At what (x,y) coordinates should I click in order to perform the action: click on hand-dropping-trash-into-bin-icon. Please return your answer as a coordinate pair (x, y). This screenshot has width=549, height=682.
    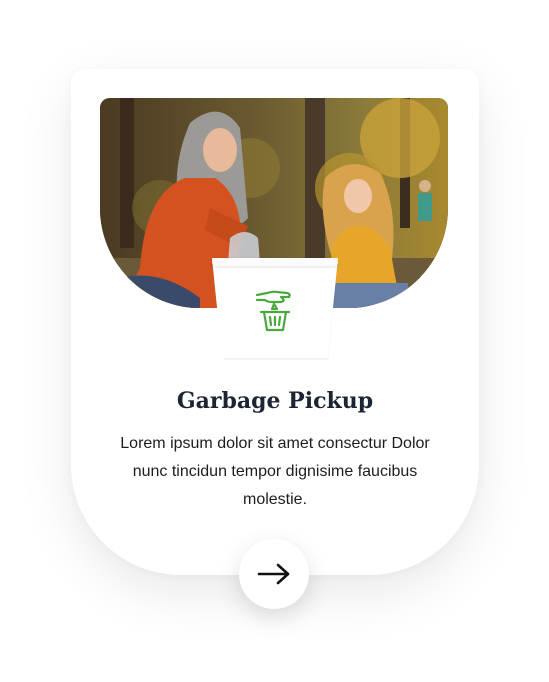
    Looking at the image, I should click on (273, 311).